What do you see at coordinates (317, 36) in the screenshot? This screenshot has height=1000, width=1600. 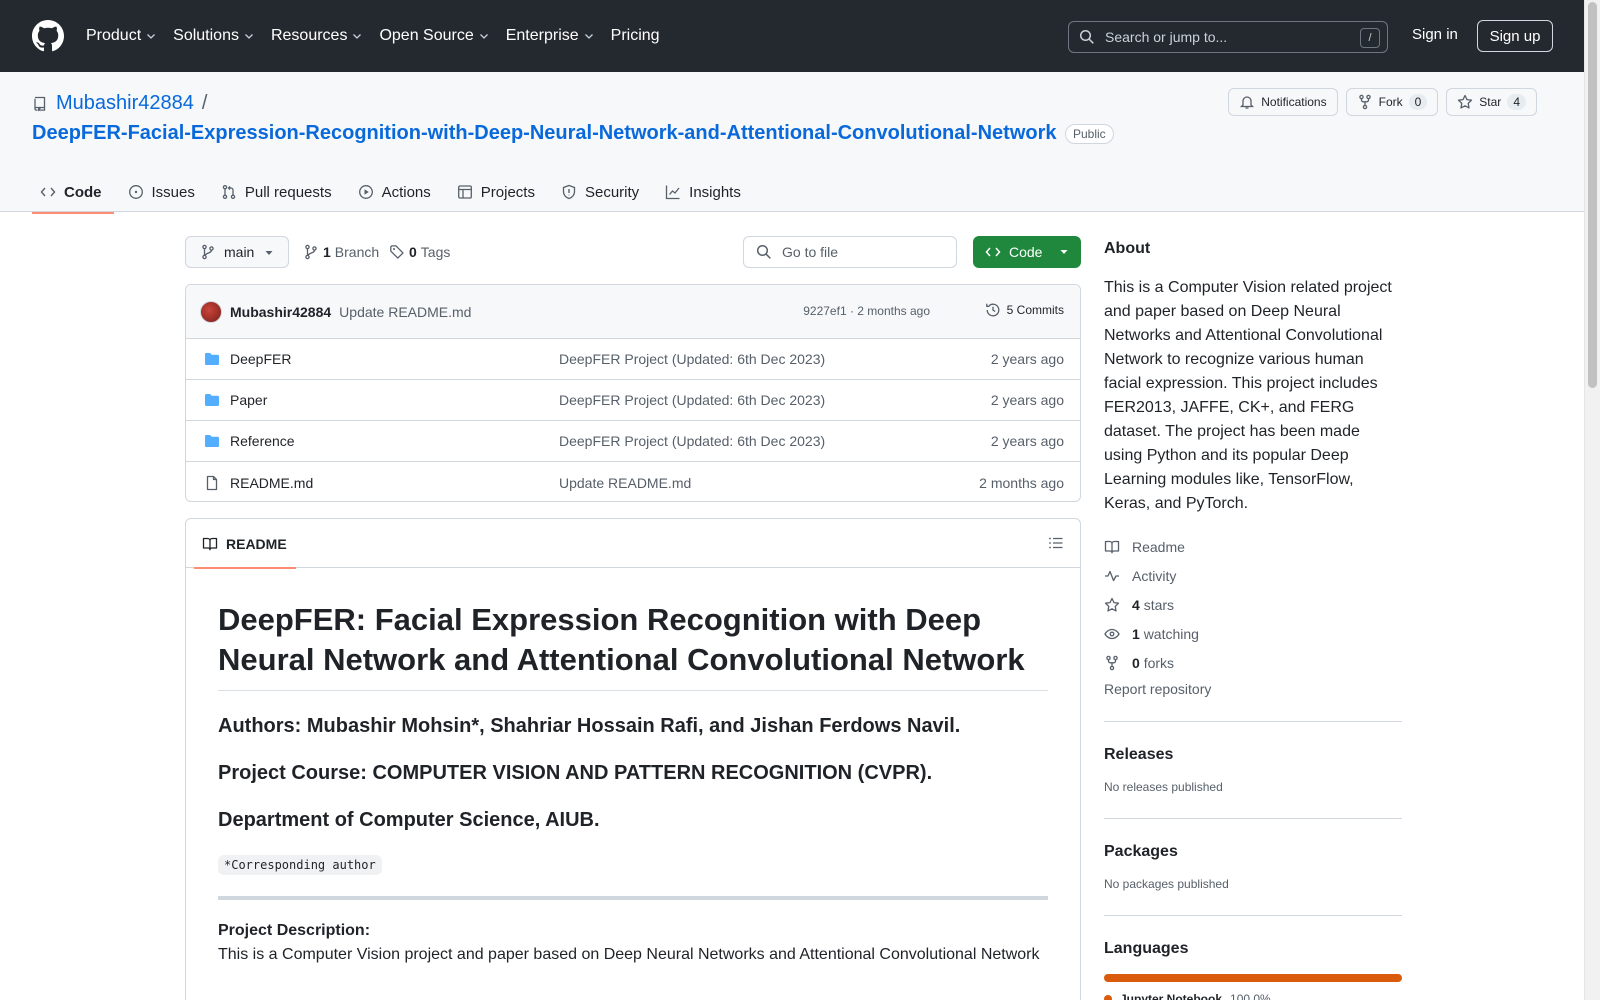 I see `nav-resources: Resources` at bounding box center [317, 36].